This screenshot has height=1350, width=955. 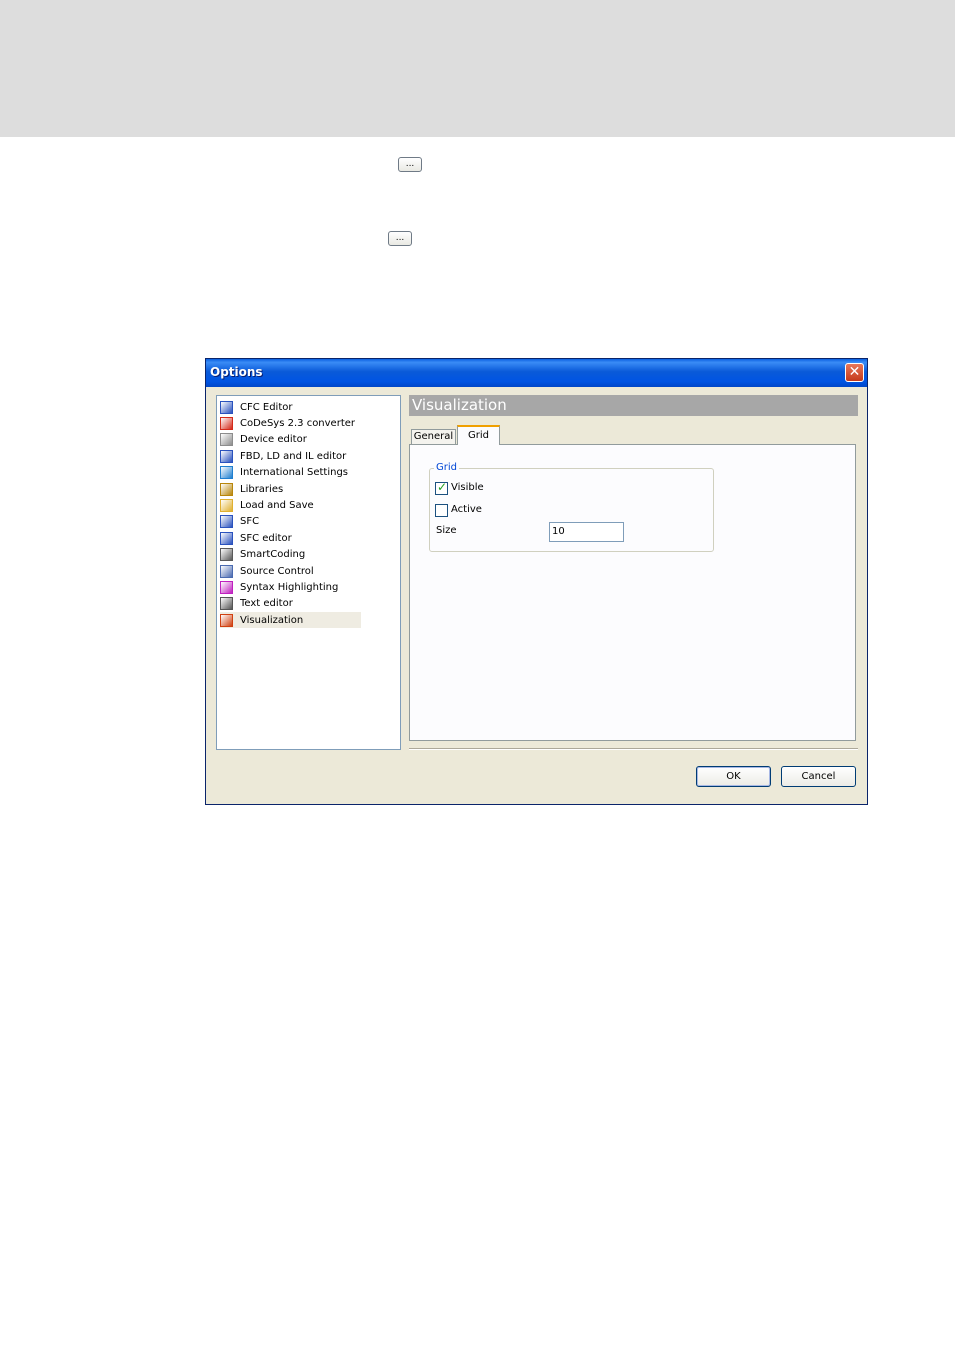 I want to click on device-editor-icon, so click(x=226, y=440).